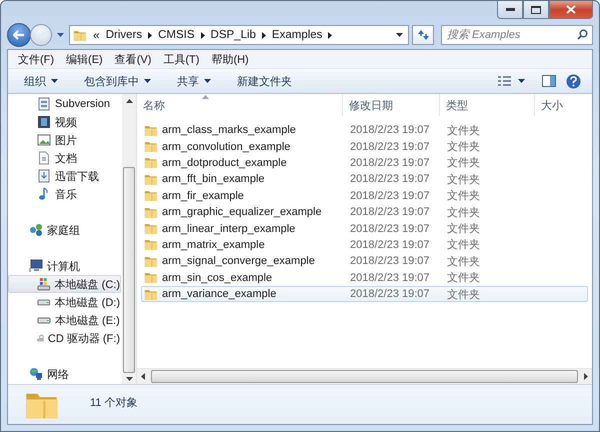 The height and width of the screenshot is (432, 600). What do you see at coordinates (230, 59) in the screenshot?
I see `menu-item: 帮助(H)` at bounding box center [230, 59].